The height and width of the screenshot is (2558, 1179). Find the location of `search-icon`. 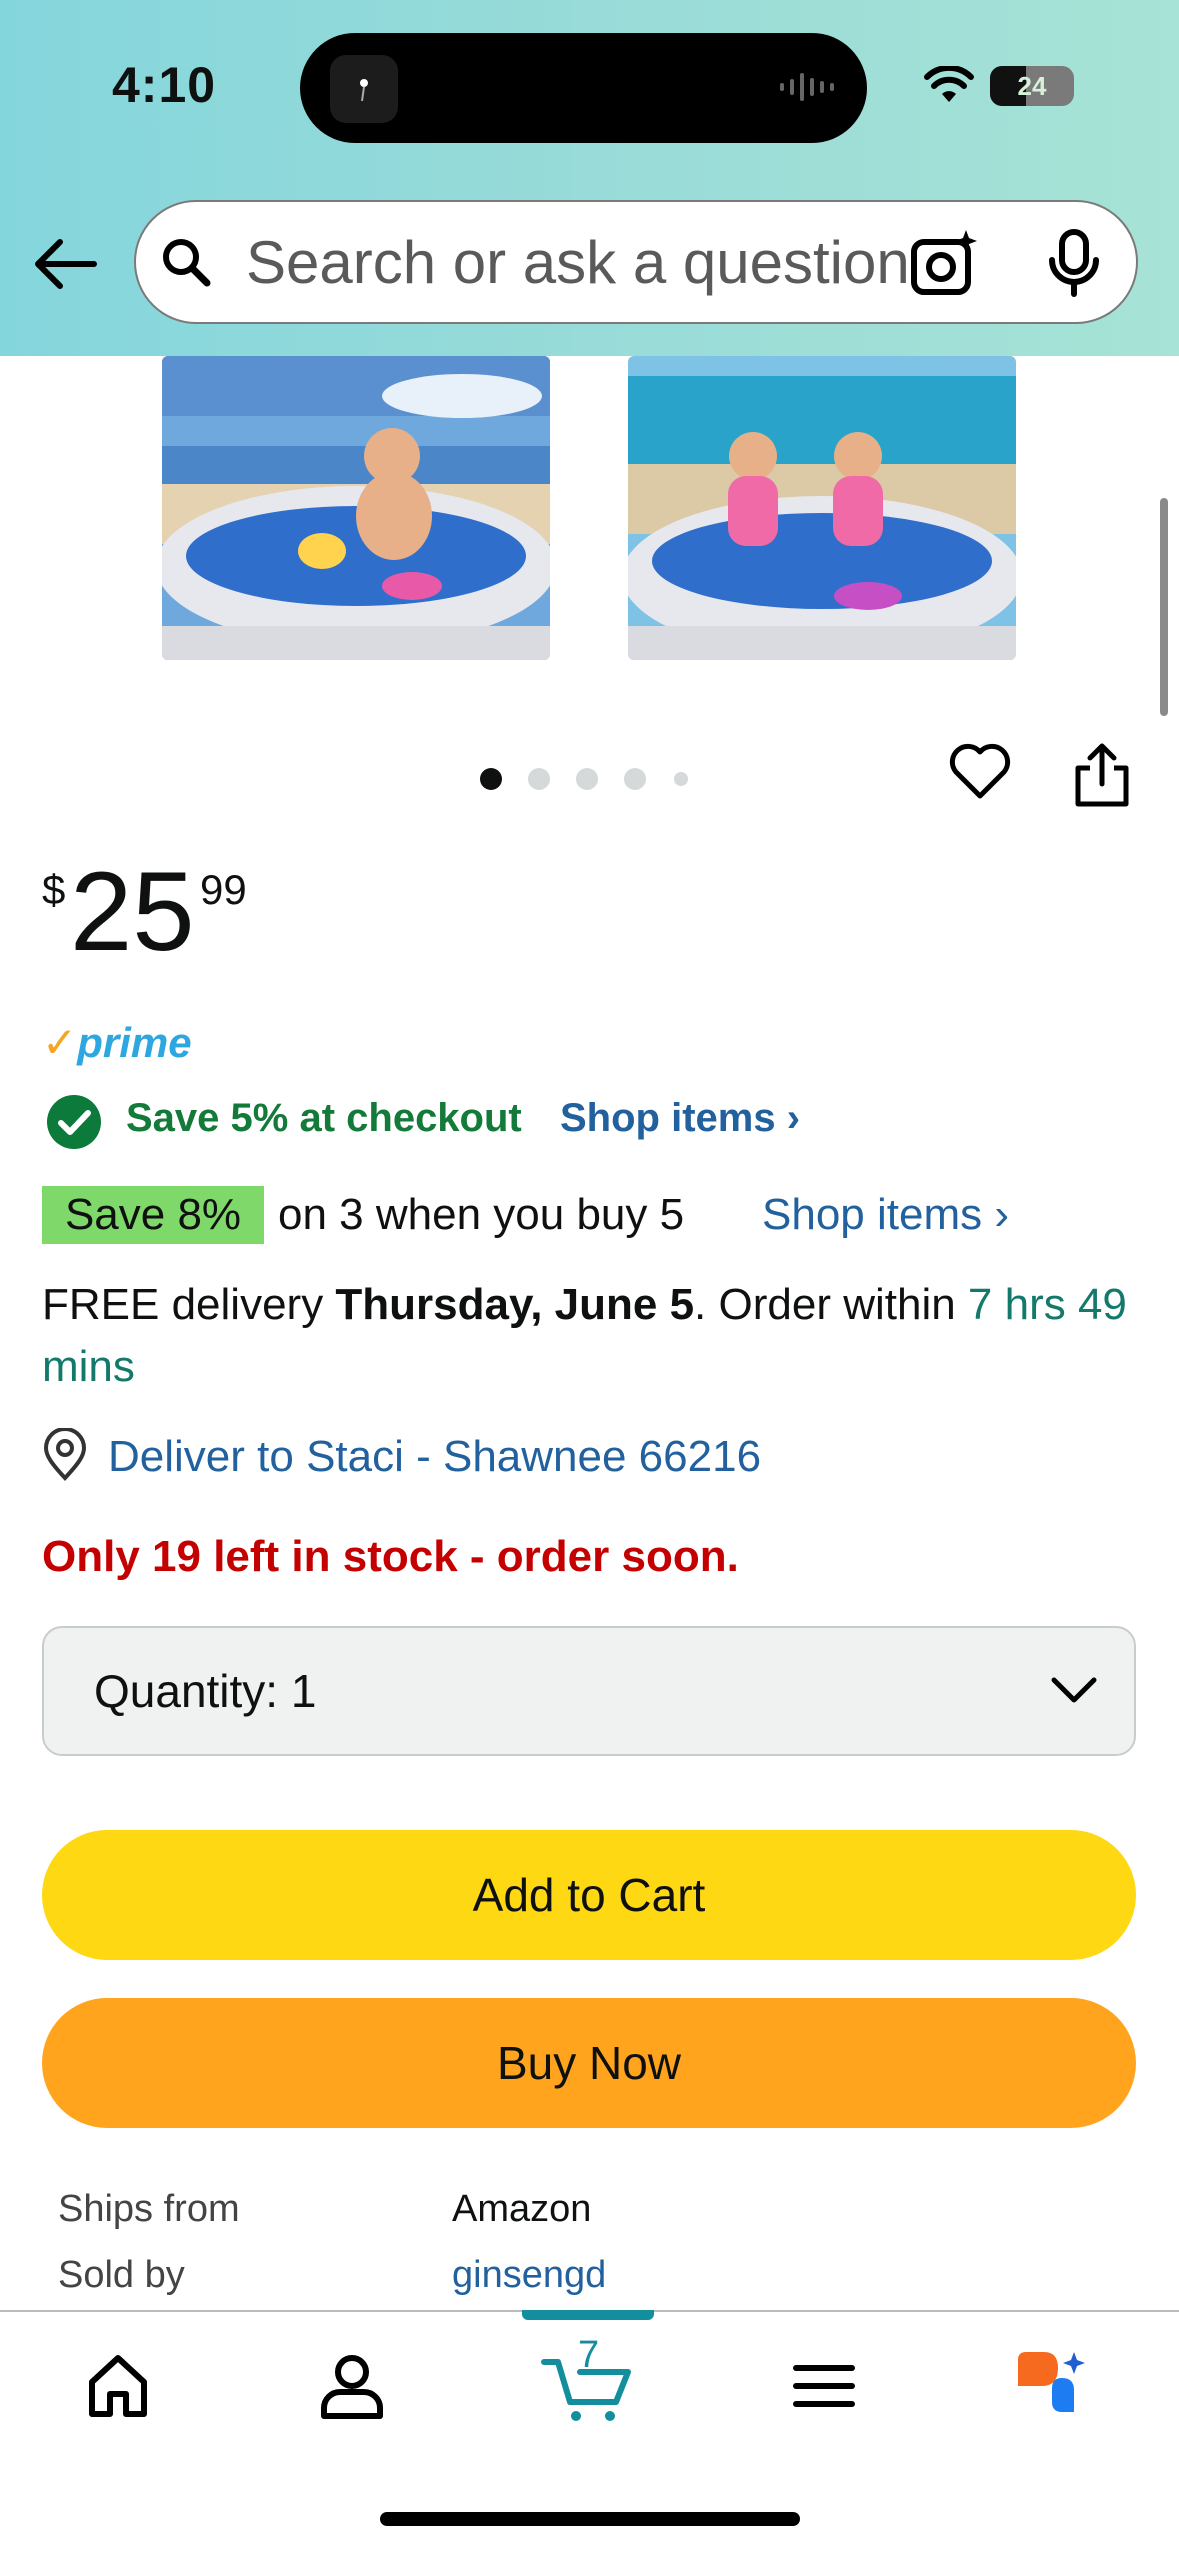

search-icon is located at coordinates (187, 263).